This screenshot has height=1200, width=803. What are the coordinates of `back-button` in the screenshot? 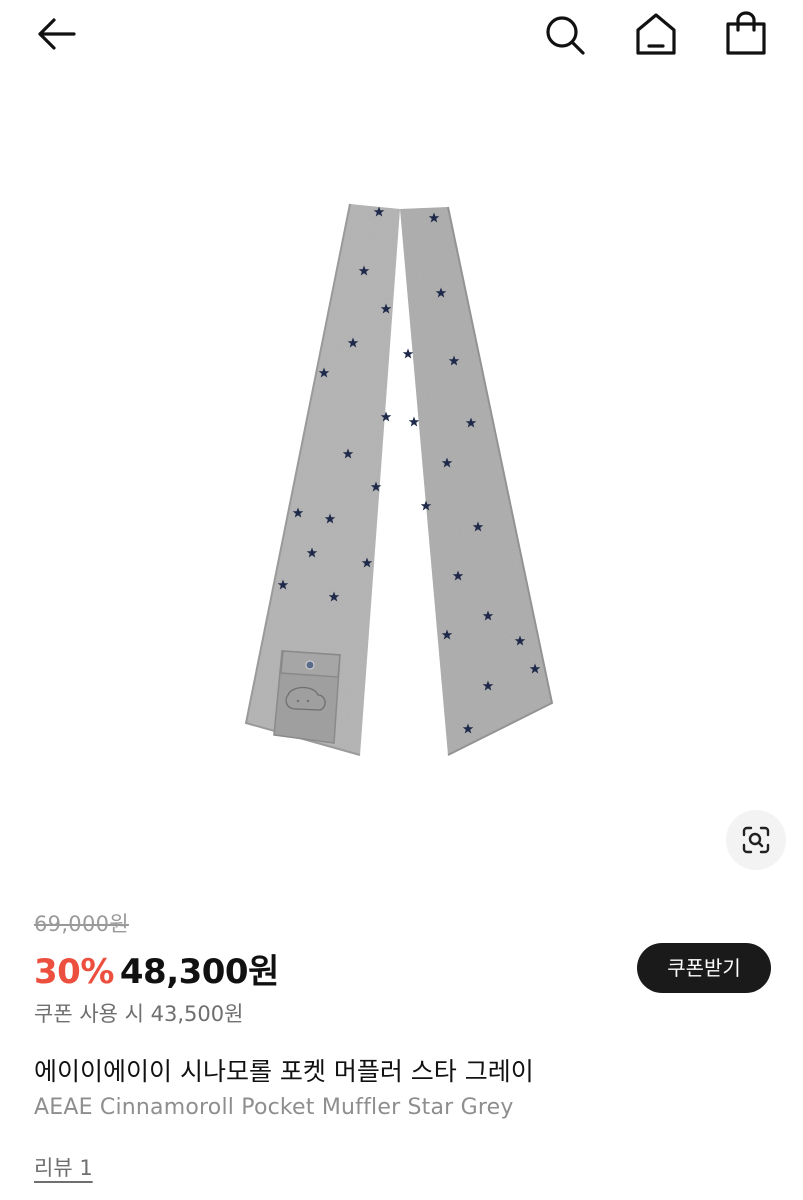 It's located at (56, 34).